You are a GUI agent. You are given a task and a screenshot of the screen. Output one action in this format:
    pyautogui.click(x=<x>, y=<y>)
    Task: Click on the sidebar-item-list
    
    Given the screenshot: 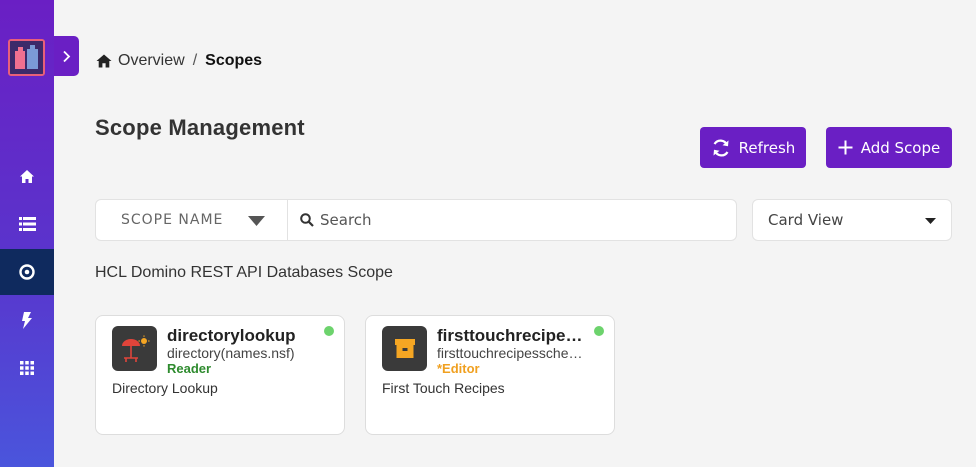 What is the action you would take?
    pyautogui.click(x=27, y=224)
    